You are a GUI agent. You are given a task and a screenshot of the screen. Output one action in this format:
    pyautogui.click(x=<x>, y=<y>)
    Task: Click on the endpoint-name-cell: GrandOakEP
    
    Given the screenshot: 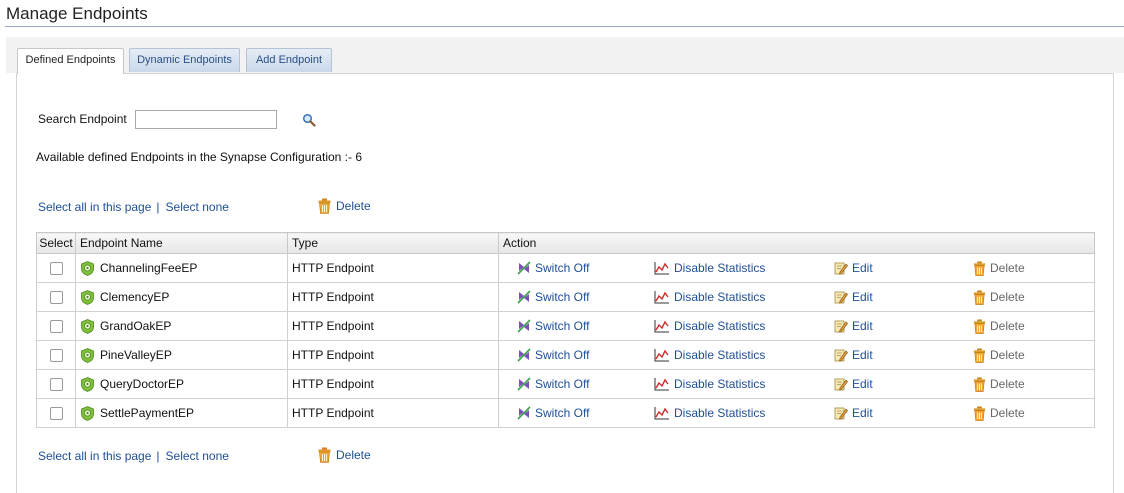 What is the action you would take?
    pyautogui.click(x=181, y=326)
    